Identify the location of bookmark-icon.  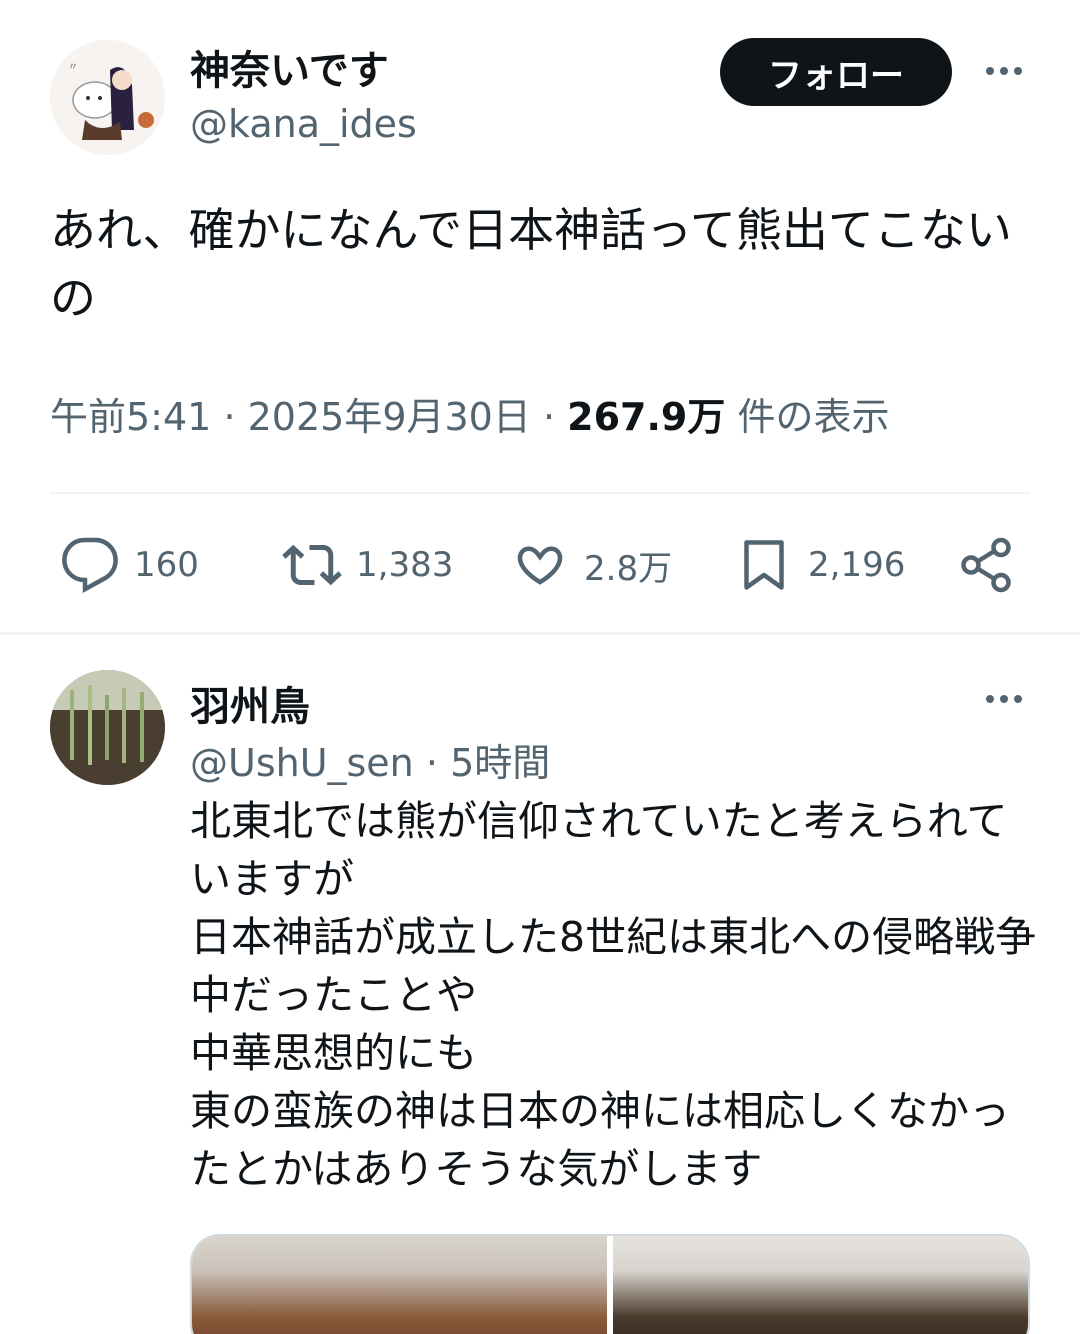
(764, 565).